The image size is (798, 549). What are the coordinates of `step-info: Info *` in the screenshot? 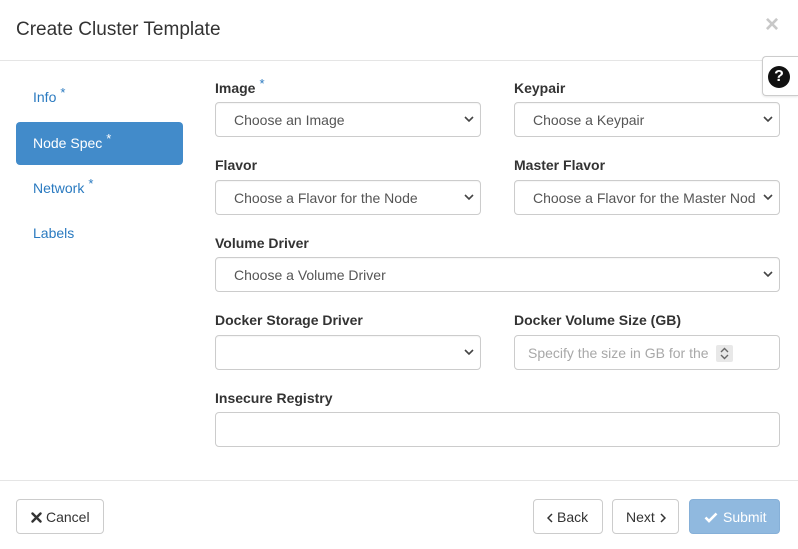 It's located at (99, 97).